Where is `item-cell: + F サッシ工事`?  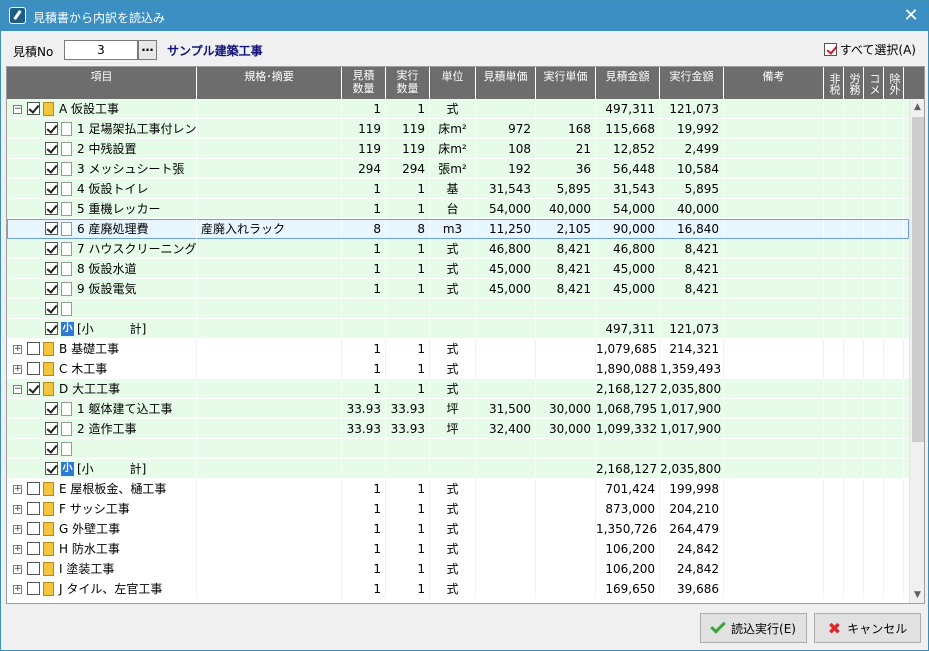 item-cell: + F サッシ工事 is located at coordinates (102, 509).